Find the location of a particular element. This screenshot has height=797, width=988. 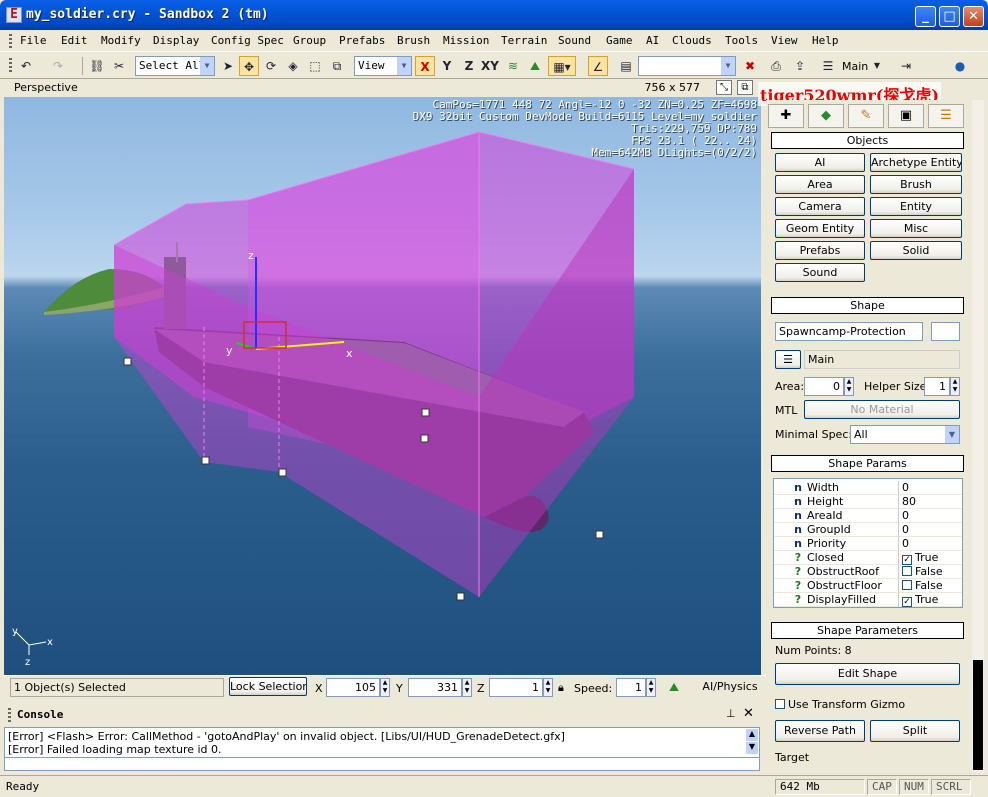

object-button-sound: Sound is located at coordinates (820, 272).